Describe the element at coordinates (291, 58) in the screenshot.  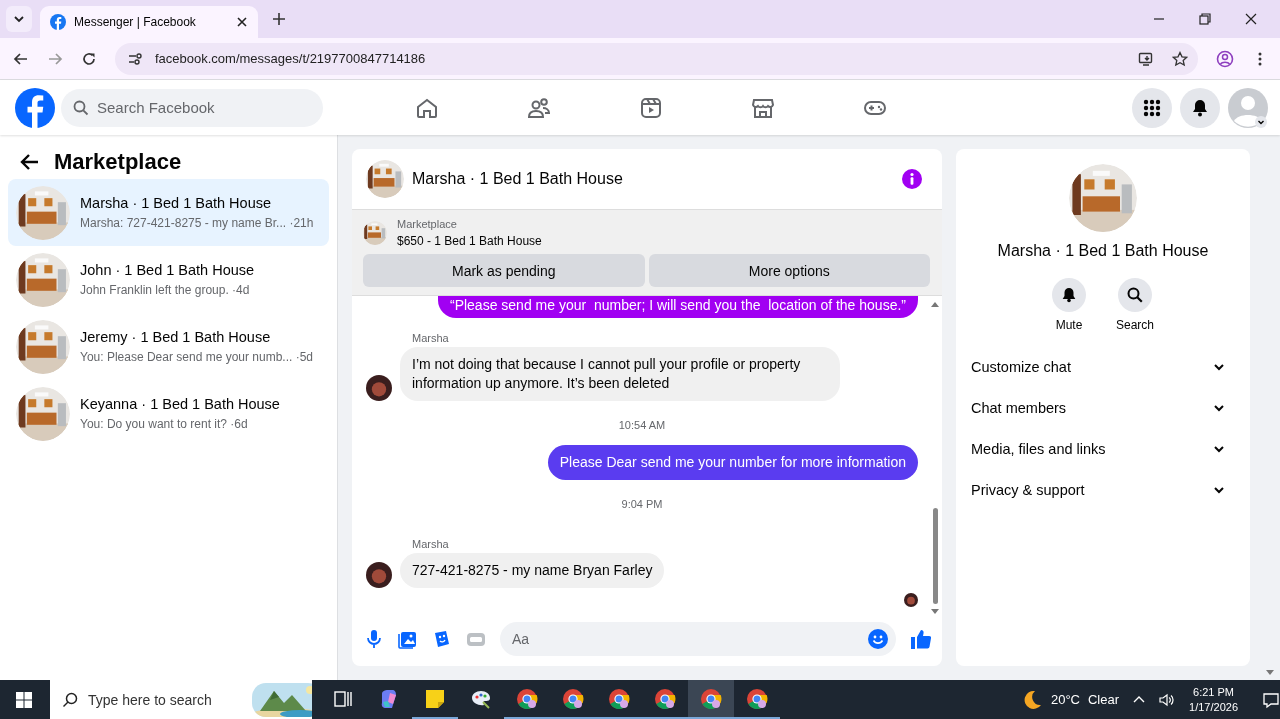
I see `url-text: facebook.com/messages/t/2197700847714186` at that location.